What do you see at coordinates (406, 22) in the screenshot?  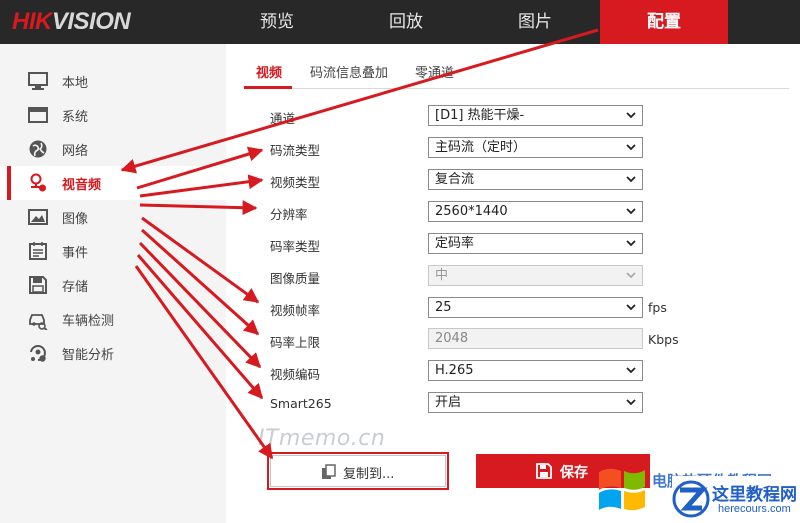 I see `nav-tab-playback: 回放` at bounding box center [406, 22].